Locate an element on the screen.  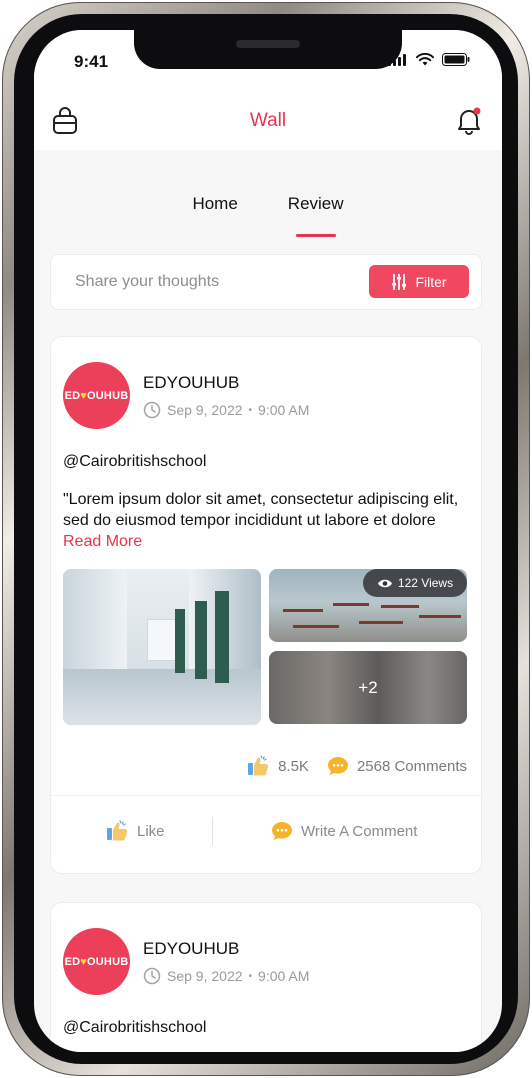
app-header: Wall is located at coordinates (268, 122).